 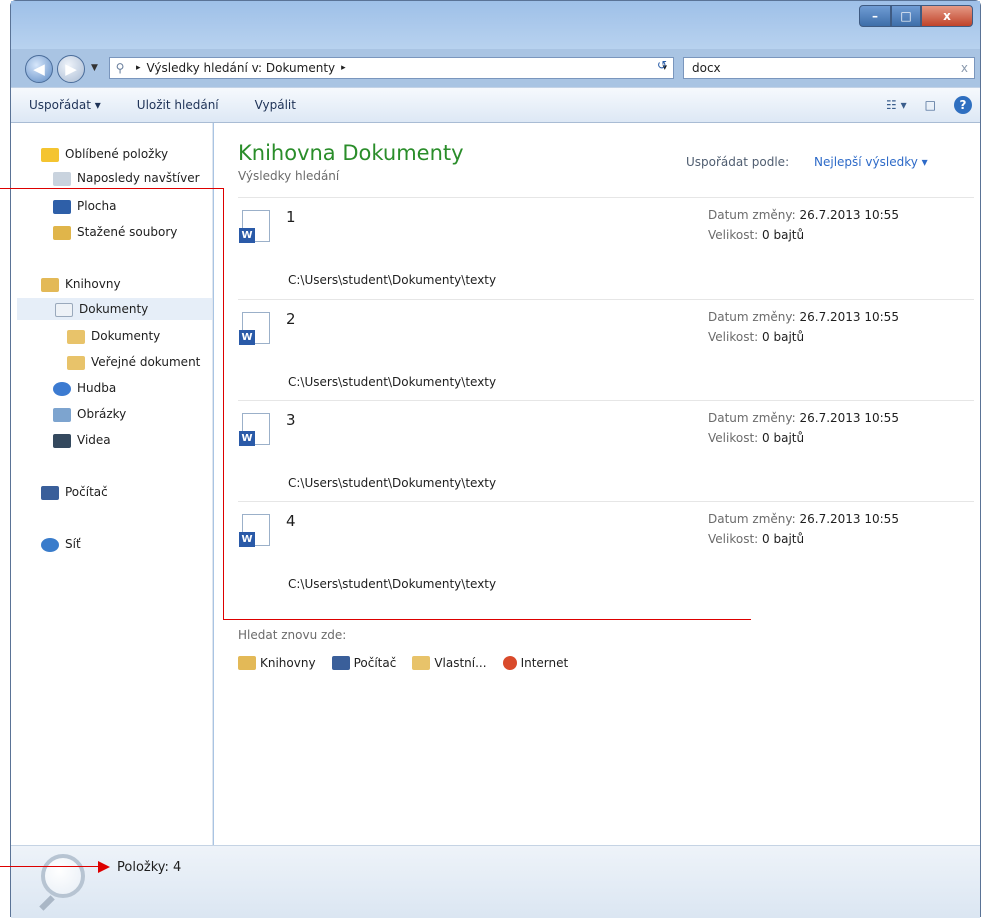 I want to click on magnifier-handle, so click(x=47, y=903).